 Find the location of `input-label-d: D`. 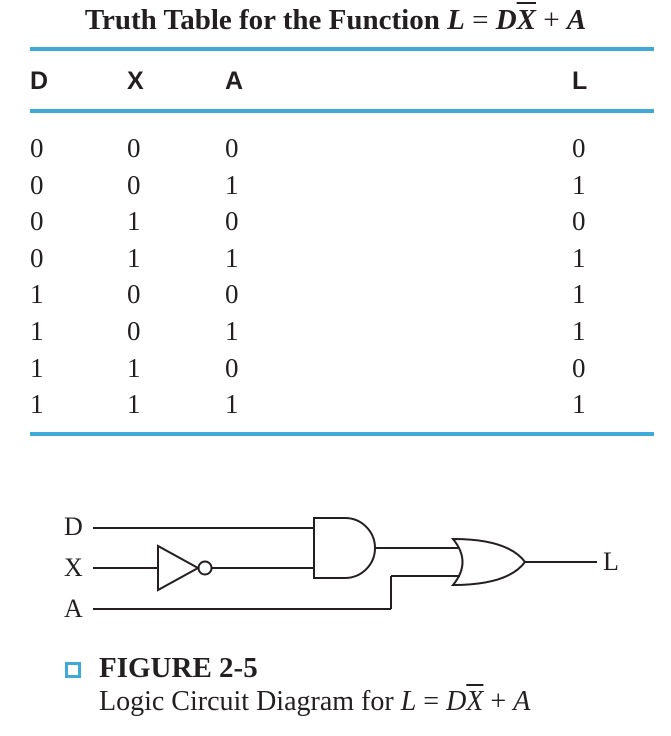

input-label-d: D is located at coordinates (73, 526).